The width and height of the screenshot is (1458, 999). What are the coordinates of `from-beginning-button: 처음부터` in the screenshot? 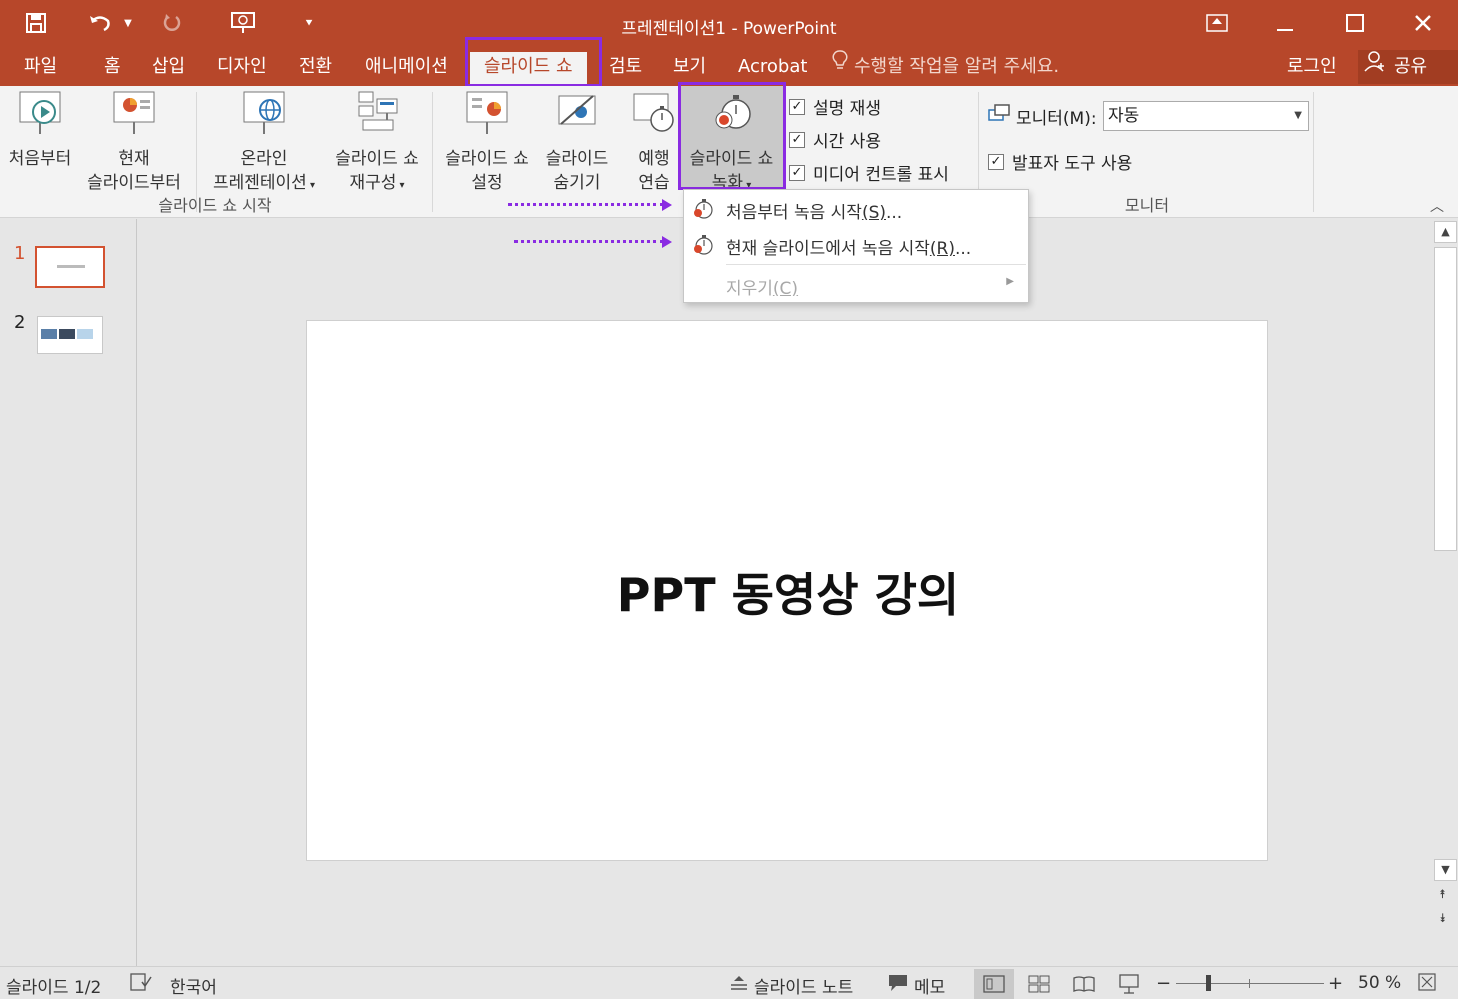 It's located at (40, 130).